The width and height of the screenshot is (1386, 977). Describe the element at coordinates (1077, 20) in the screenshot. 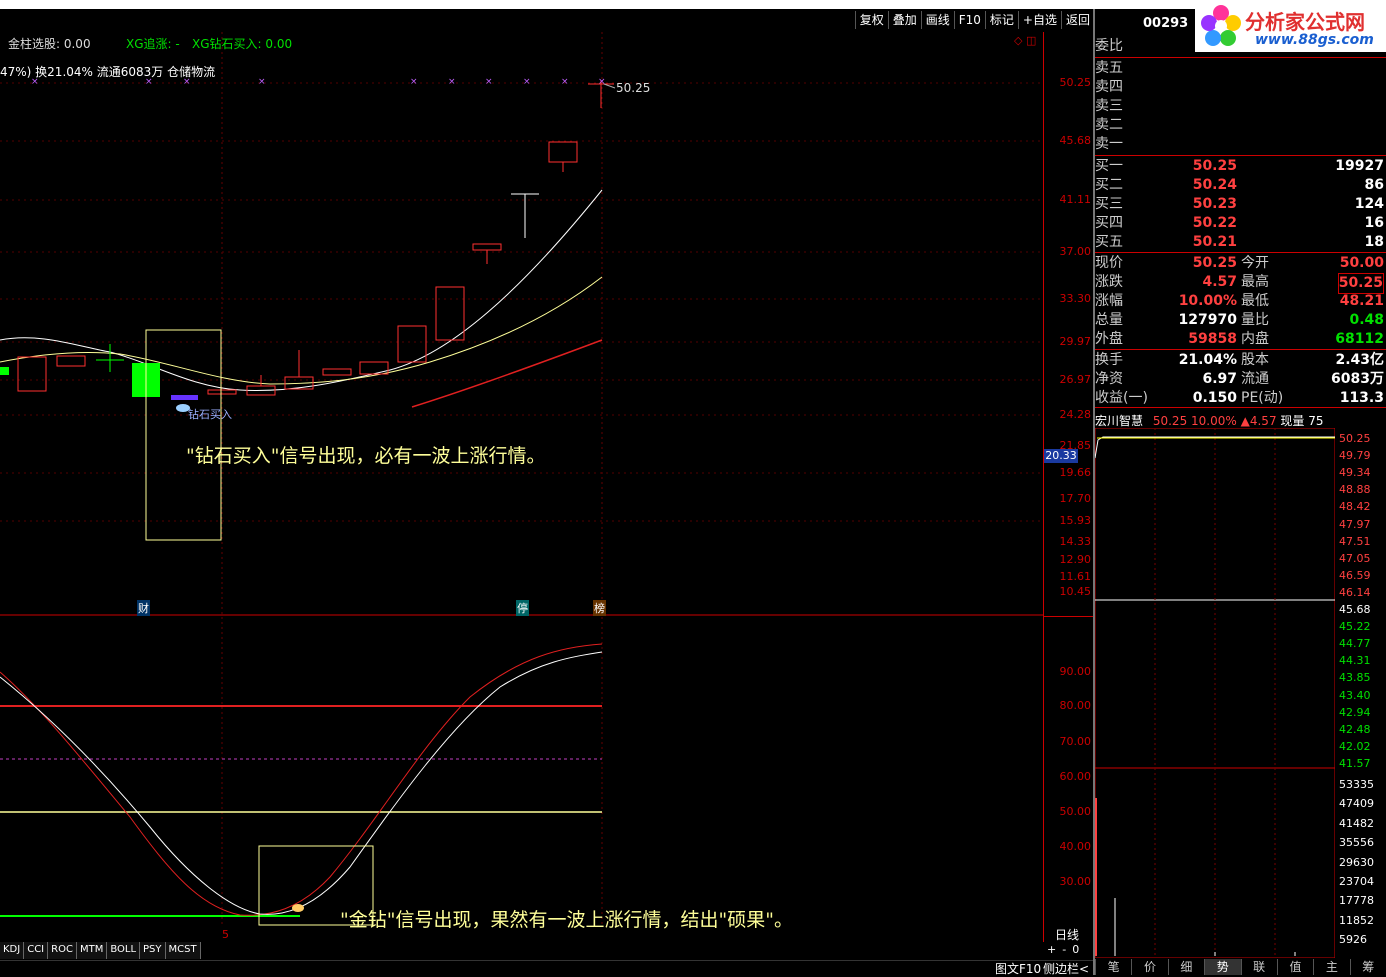

I see `toolbar-button-6: 返回` at that location.